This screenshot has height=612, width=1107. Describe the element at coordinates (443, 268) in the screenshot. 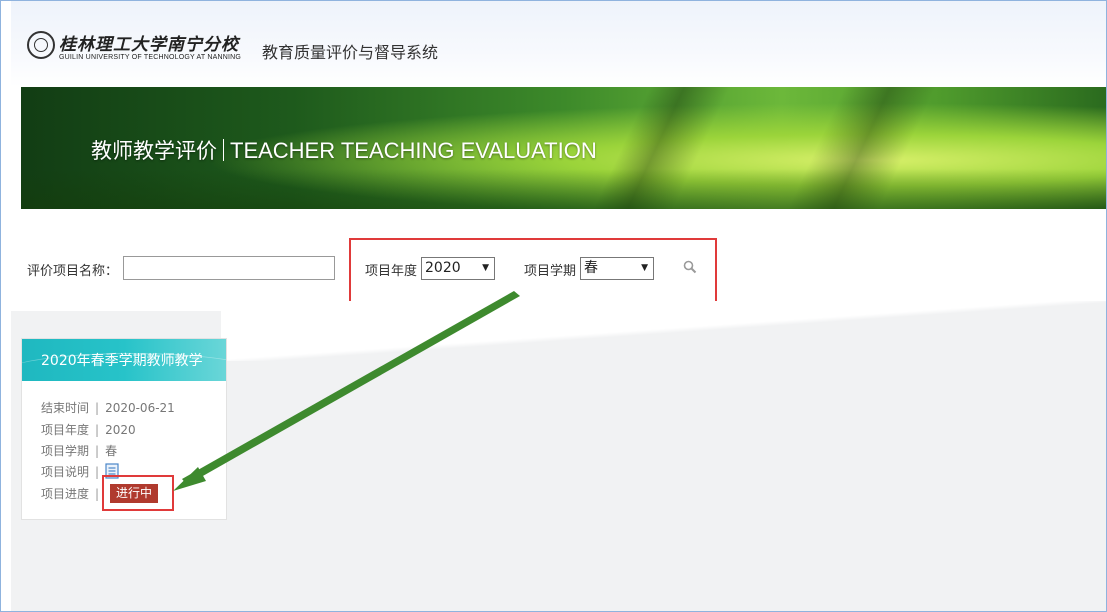

I see `project-year-value: 2020` at that location.